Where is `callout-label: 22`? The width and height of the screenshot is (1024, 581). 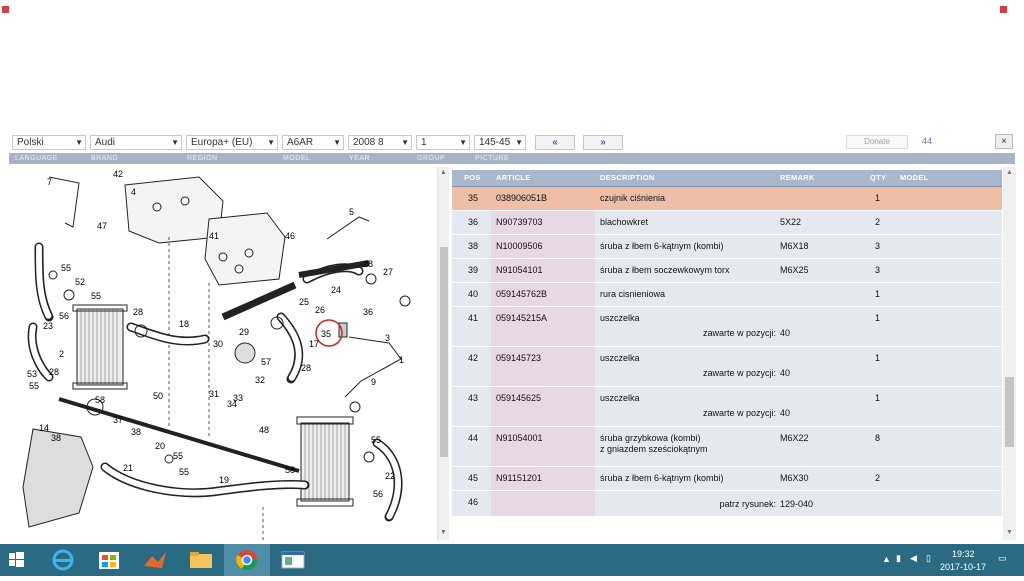 callout-label: 22 is located at coordinates (390, 476).